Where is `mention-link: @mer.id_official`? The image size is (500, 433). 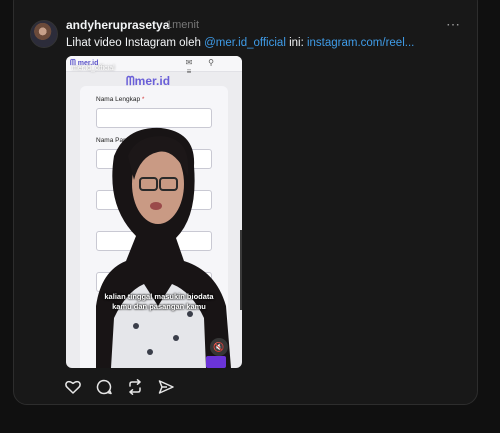
mention-link: @mer.id_official is located at coordinates (245, 43).